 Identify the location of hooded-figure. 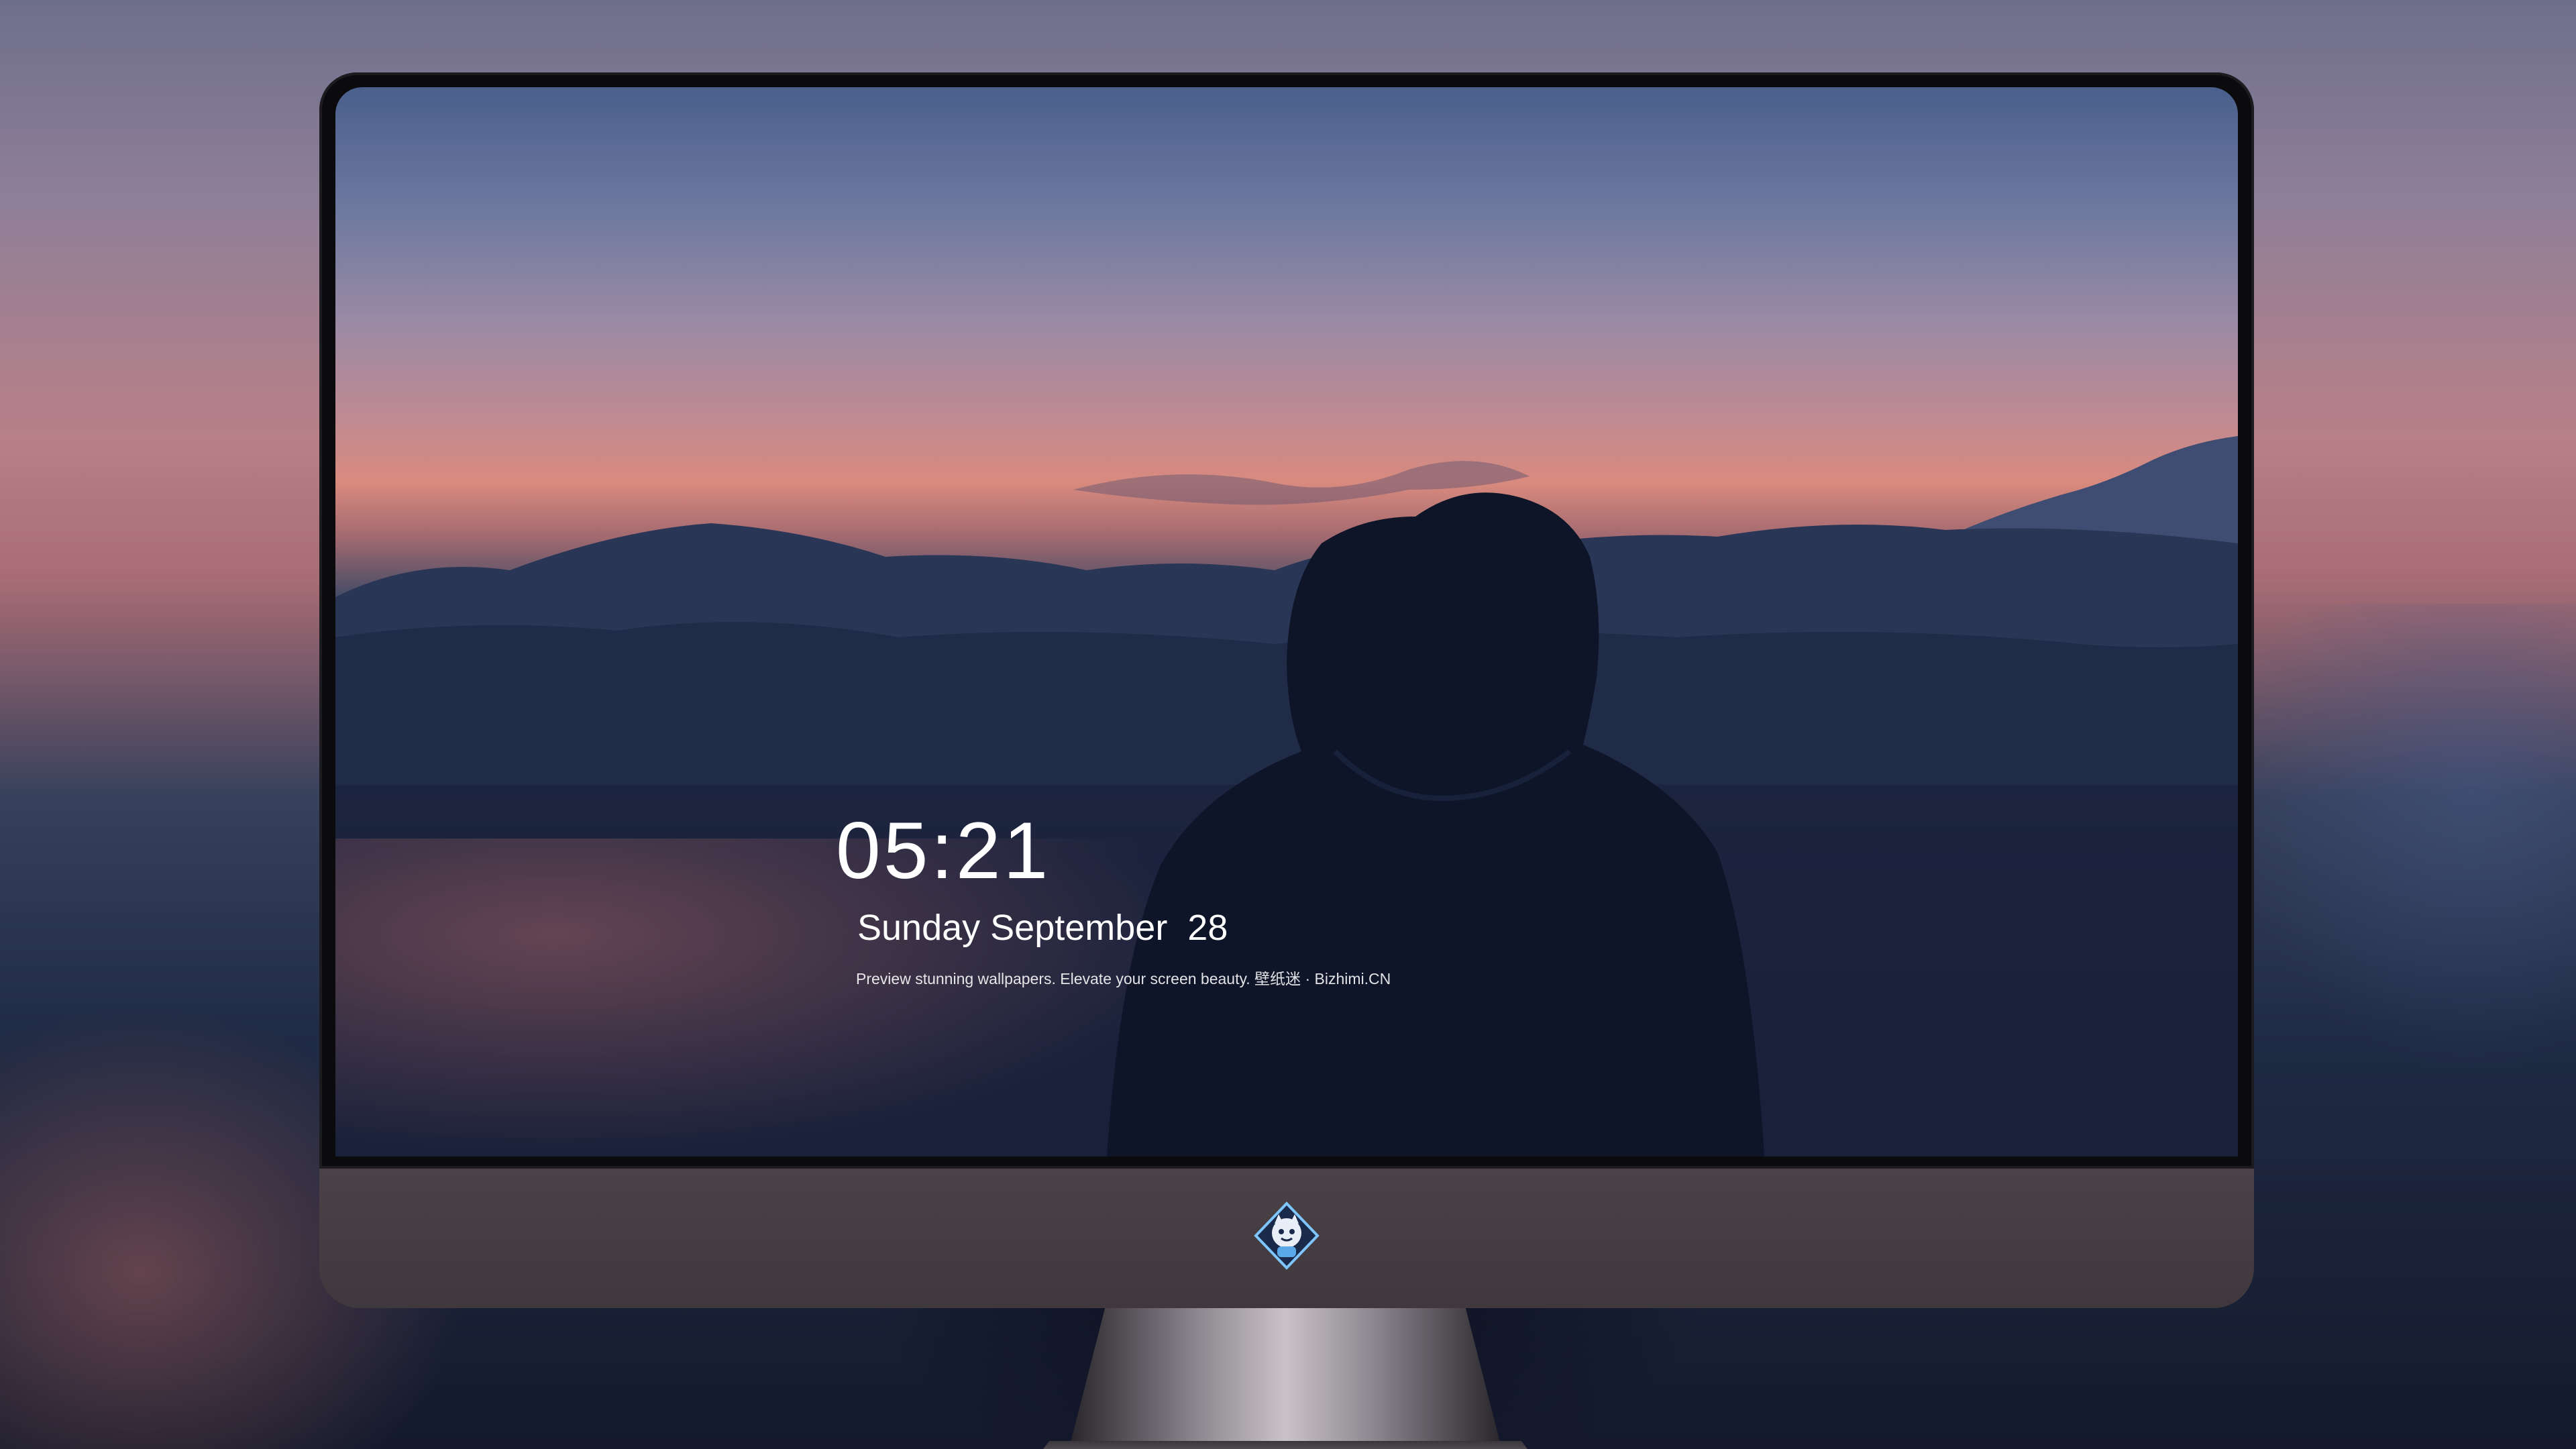
(1435, 824).